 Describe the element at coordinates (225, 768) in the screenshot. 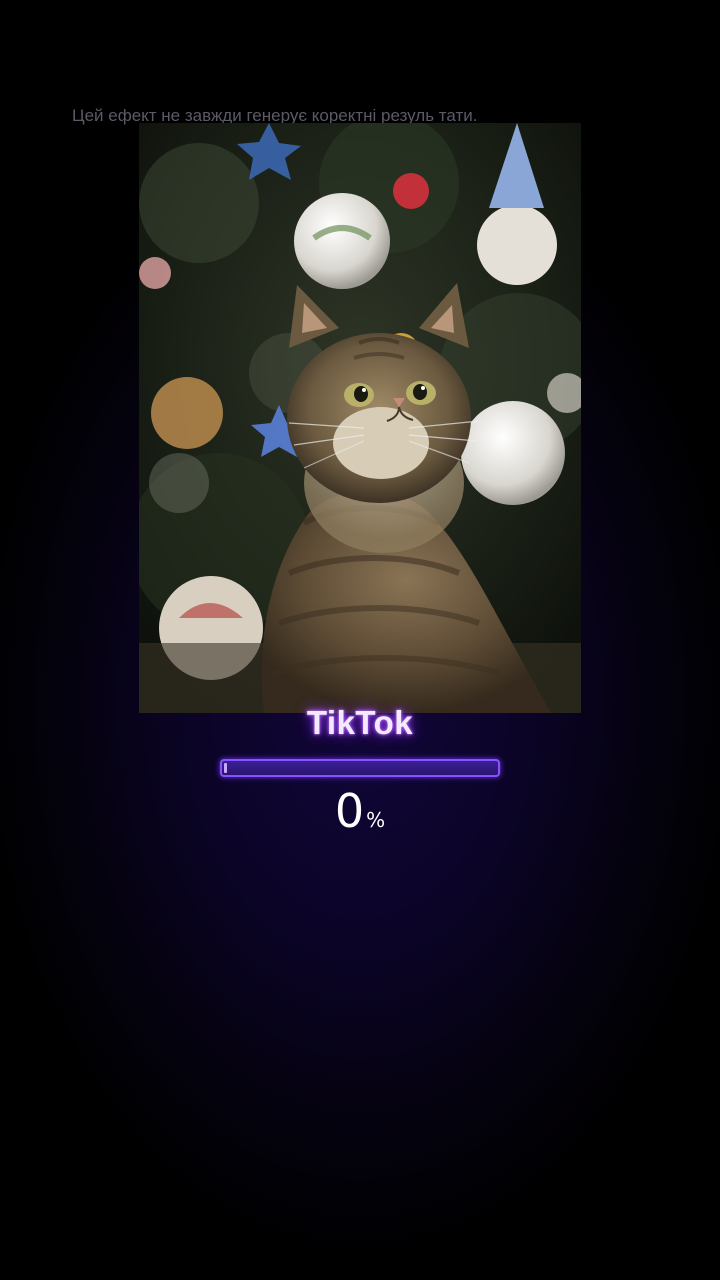

I see `progress-start-marker` at that location.